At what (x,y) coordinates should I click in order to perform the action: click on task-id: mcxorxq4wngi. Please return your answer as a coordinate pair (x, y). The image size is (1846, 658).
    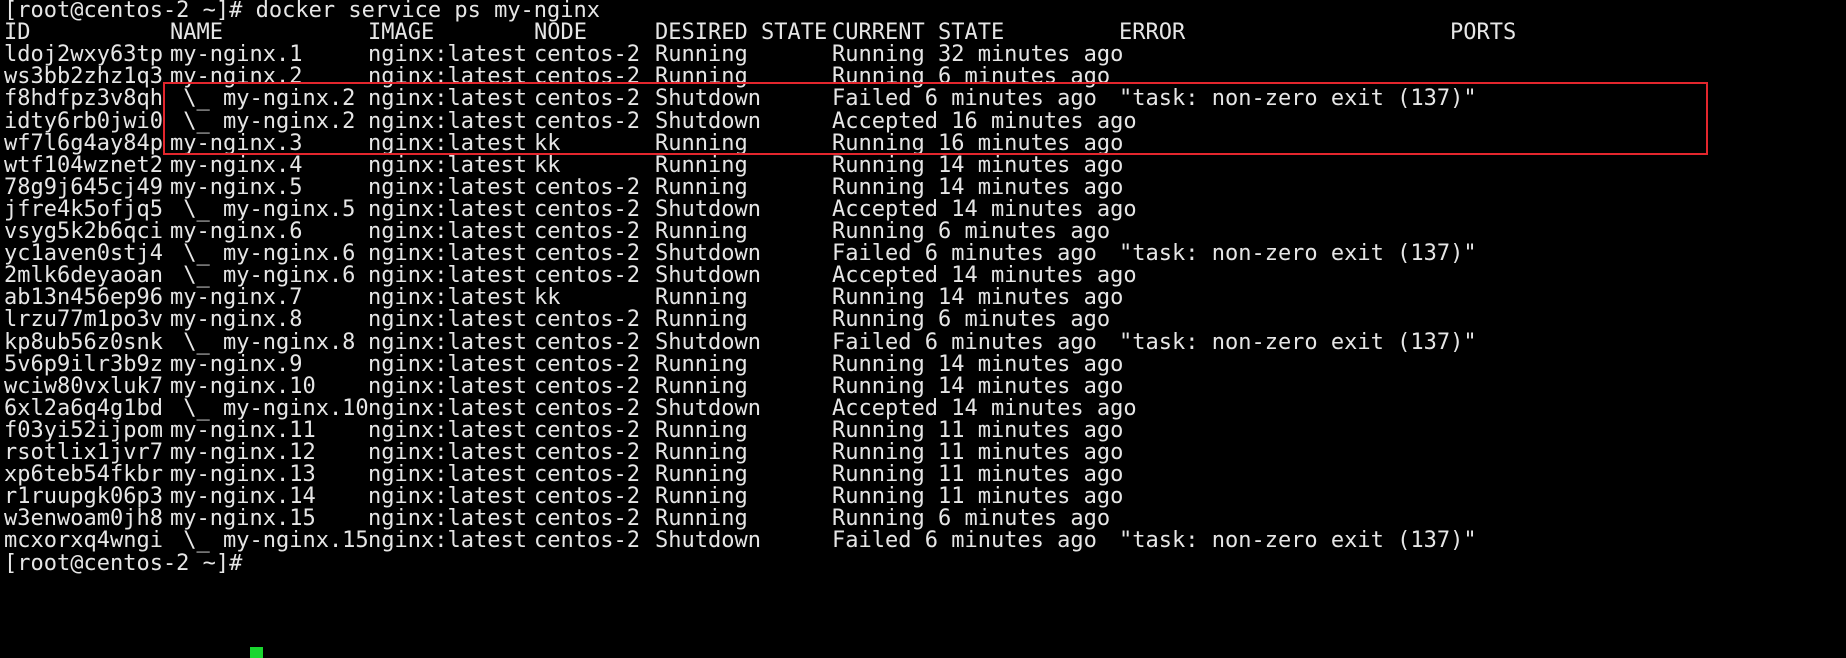
    Looking at the image, I should click on (83, 541).